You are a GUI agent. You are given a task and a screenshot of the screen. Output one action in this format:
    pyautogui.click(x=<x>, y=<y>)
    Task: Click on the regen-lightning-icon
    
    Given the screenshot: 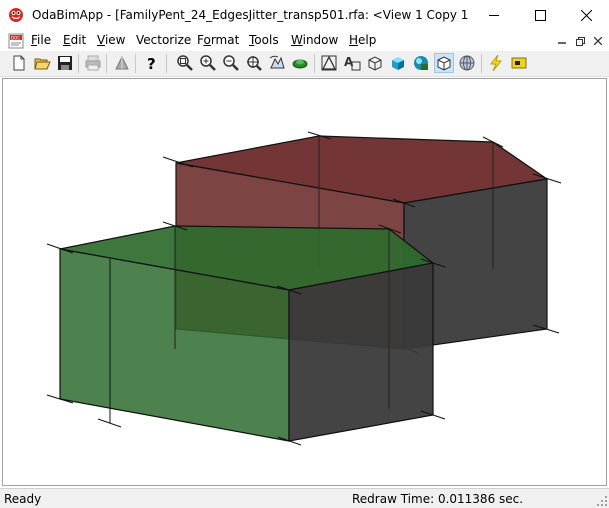 What is the action you would take?
    pyautogui.click(x=496, y=63)
    